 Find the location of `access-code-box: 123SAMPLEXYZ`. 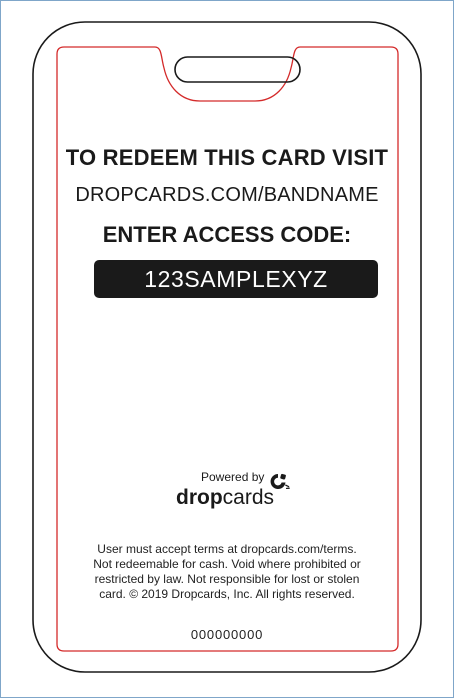

access-code-box: 123SAMPLEXYZ is located at coordinates (236, 279).